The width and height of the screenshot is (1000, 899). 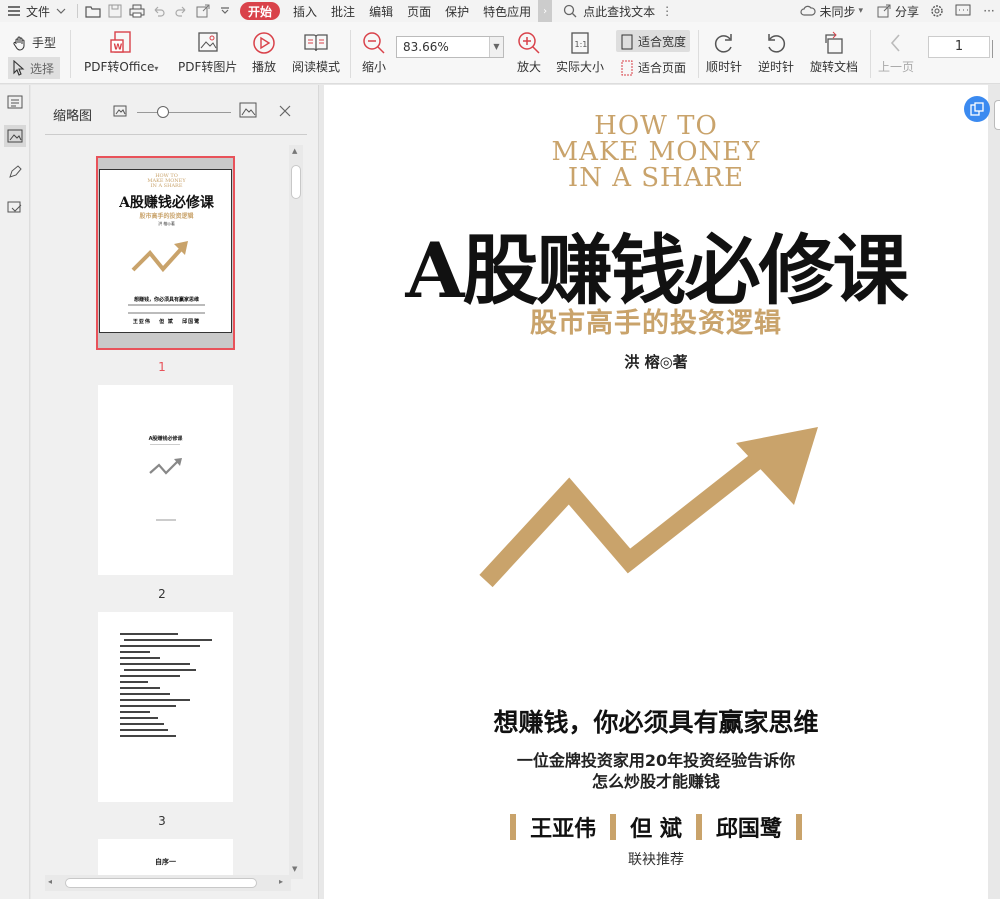 What do you see at coordinates (653, 67) in the screenshot?
I see `fit-page-button: 适合页面` at bounding box center [653, 67].